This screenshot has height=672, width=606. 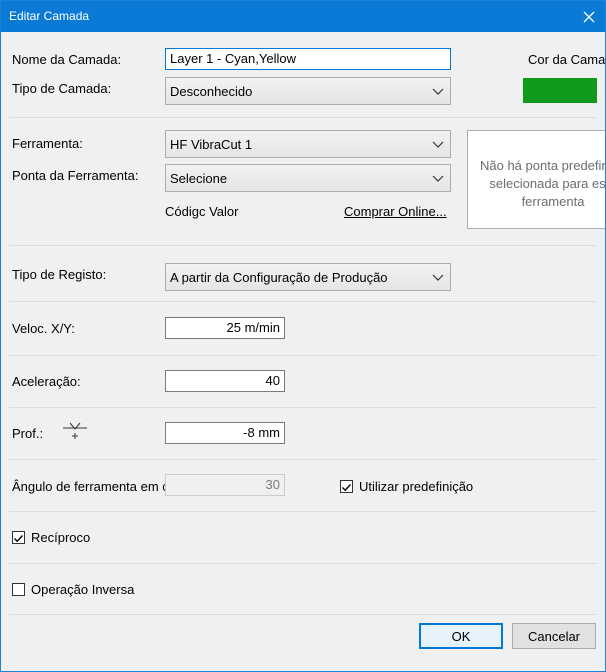 What do you see at coordinates (225, 381) in the screenshot?
I see `acceleration-input: 40` at bounding box center [225, 381].